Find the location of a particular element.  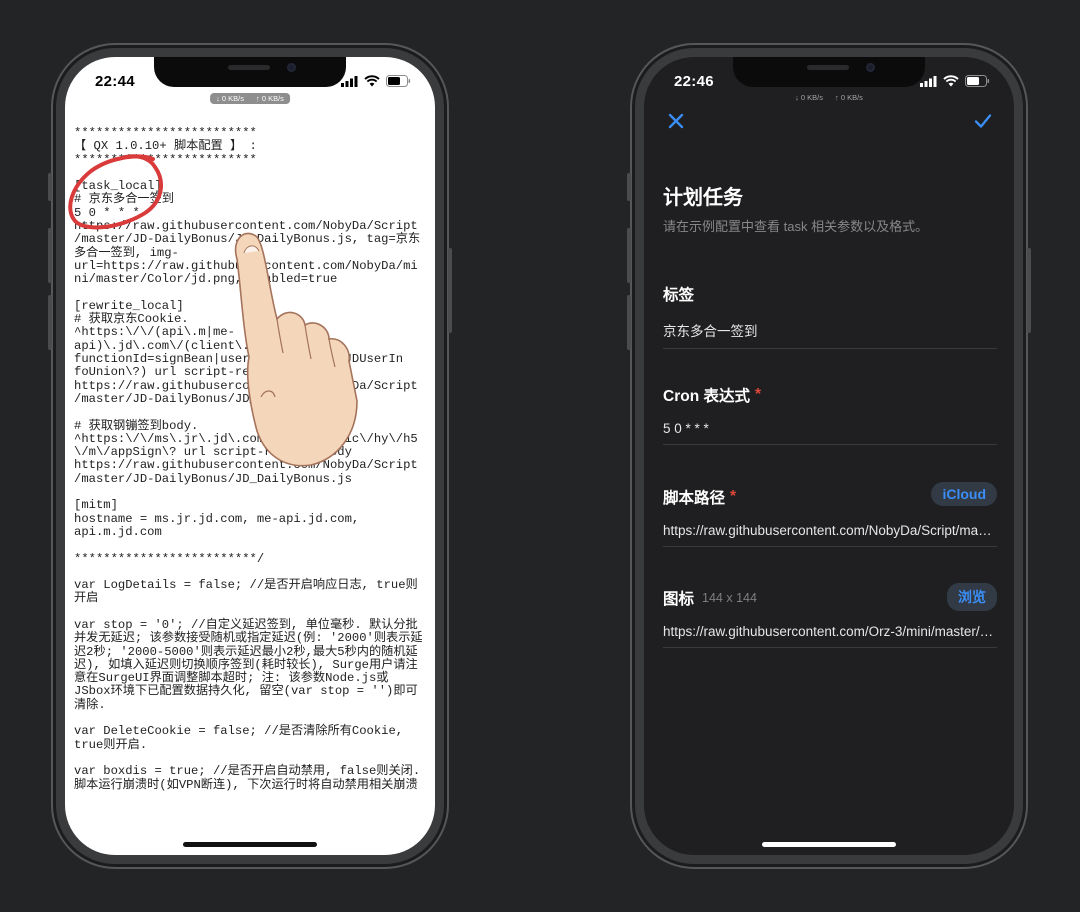

tag-input: 京东多合一签到 is located at coordinates (830, 334).